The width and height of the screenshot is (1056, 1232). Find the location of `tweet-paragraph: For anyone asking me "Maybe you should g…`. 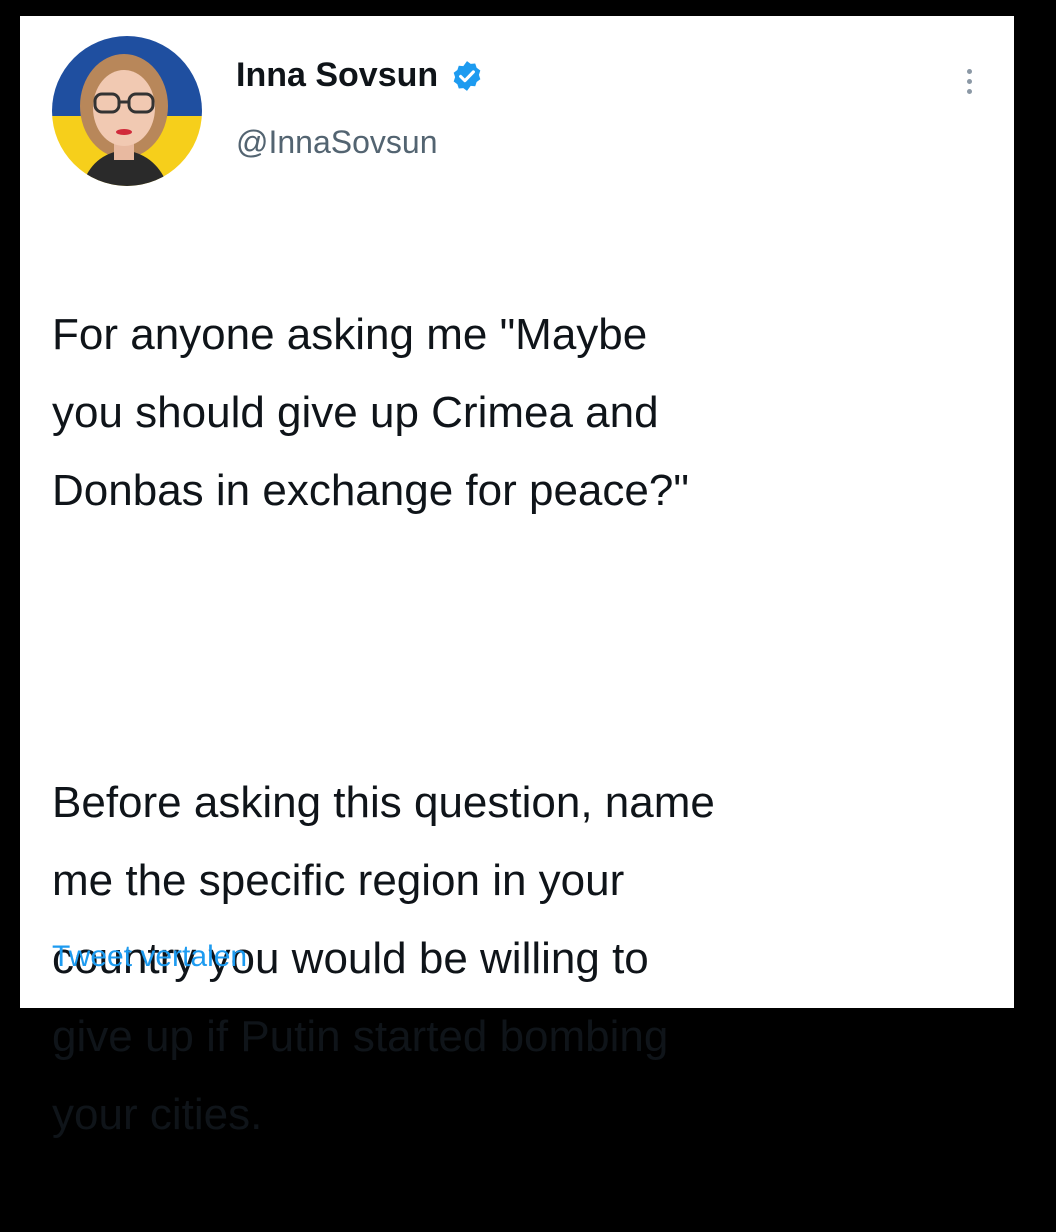

tweet-paragraph: For anyone asking me "Maybe you should g… is located at coordinates (370, 412).